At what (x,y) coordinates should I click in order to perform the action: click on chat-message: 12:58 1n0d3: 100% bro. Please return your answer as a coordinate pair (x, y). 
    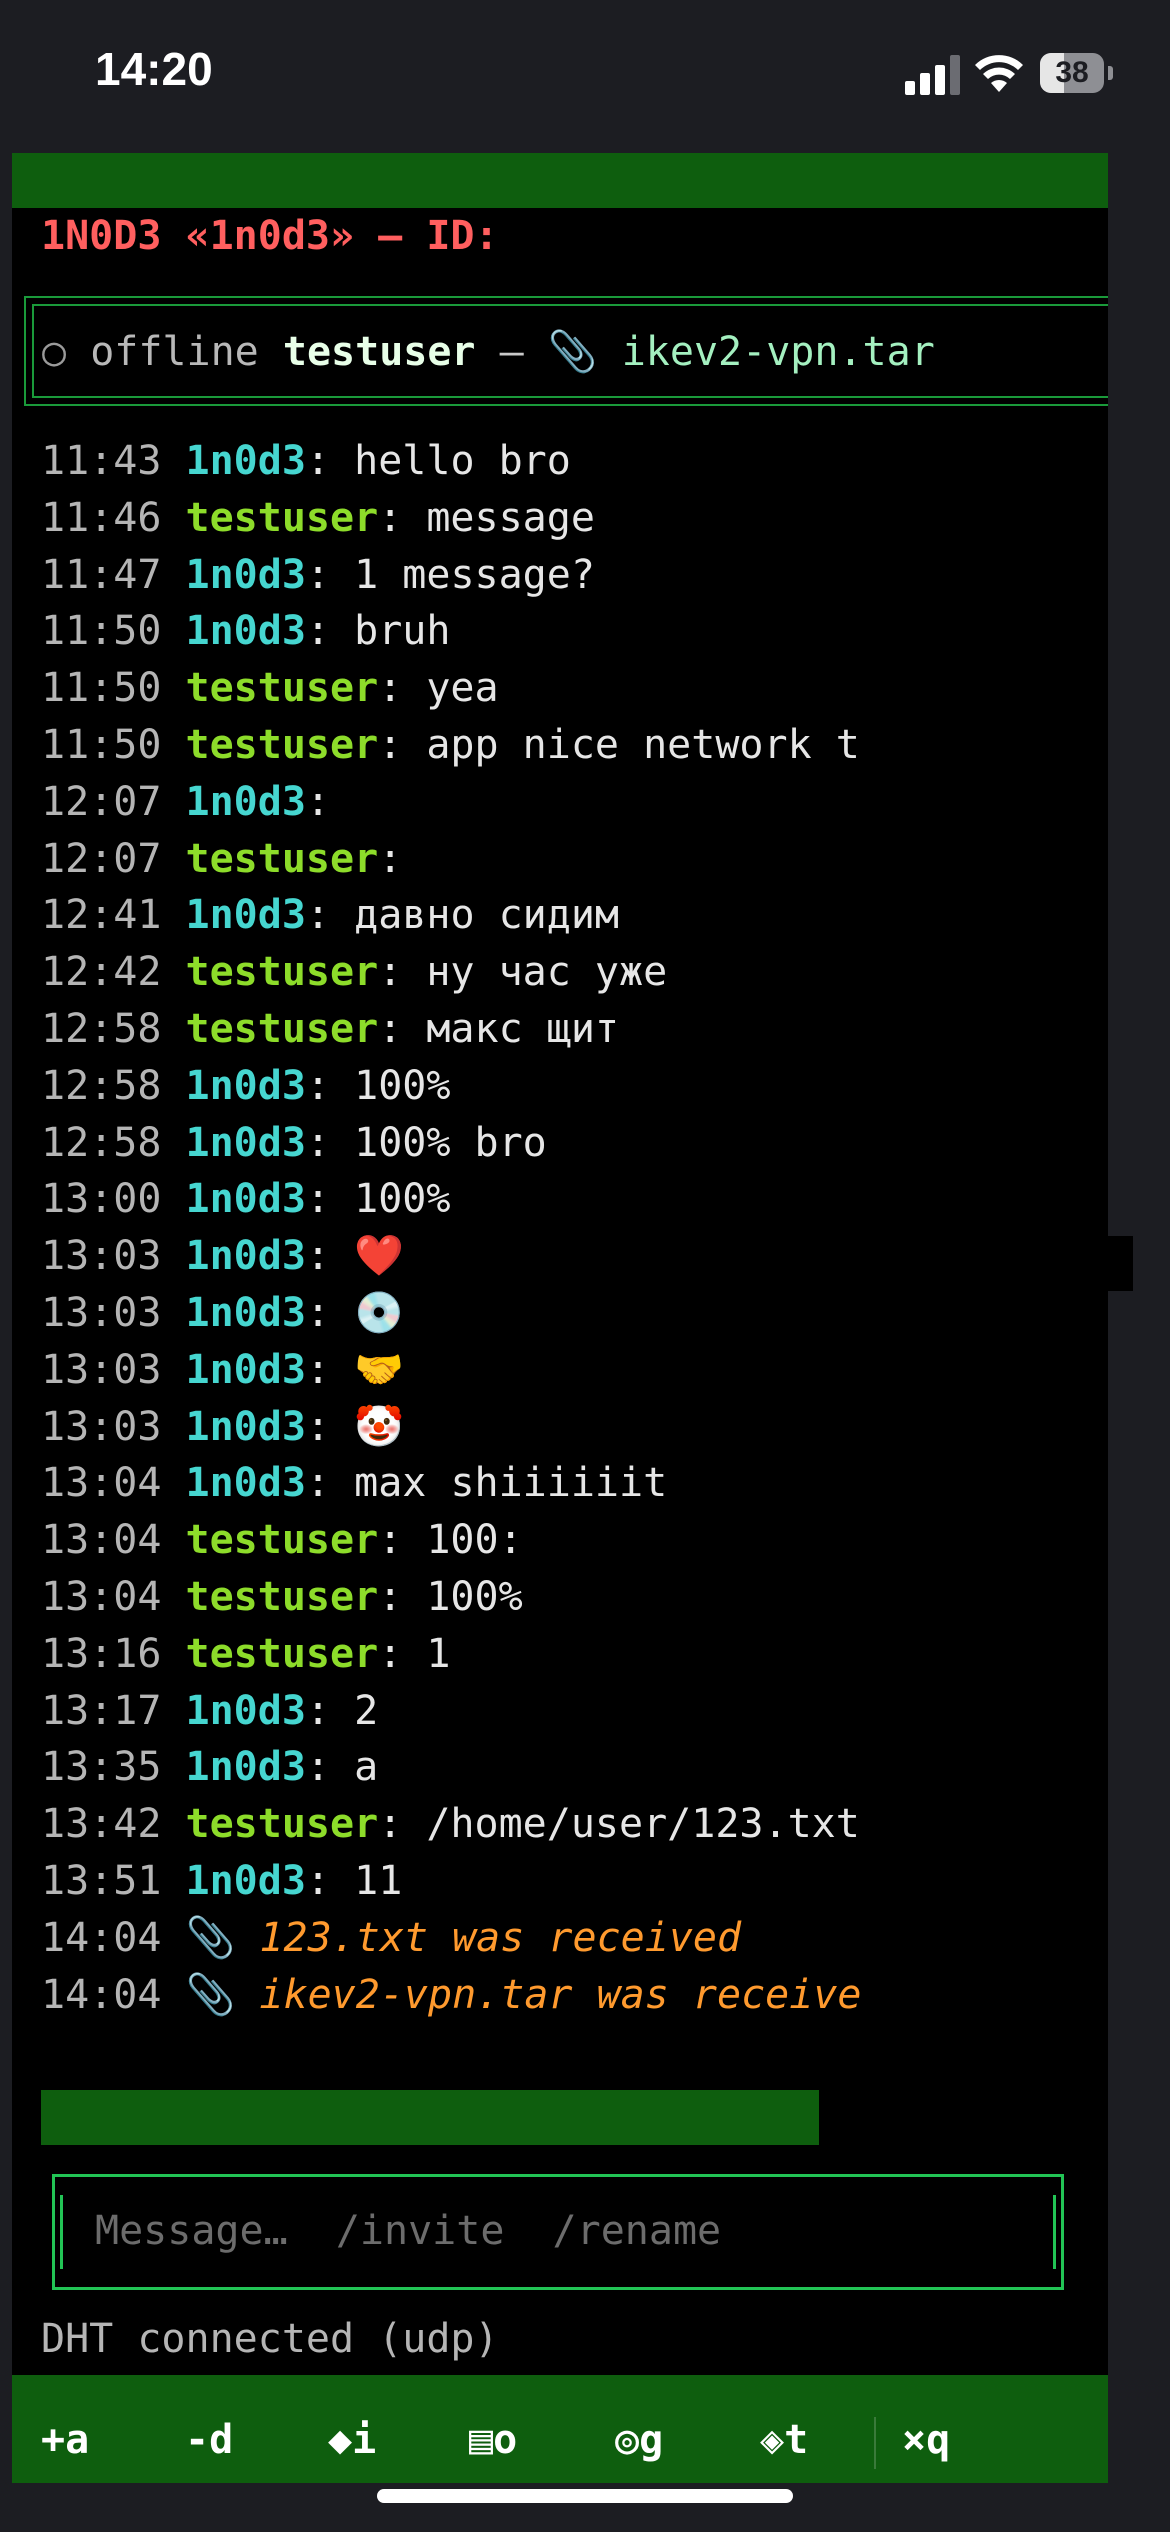
    Looking at the image, I should click on (294, 1142).